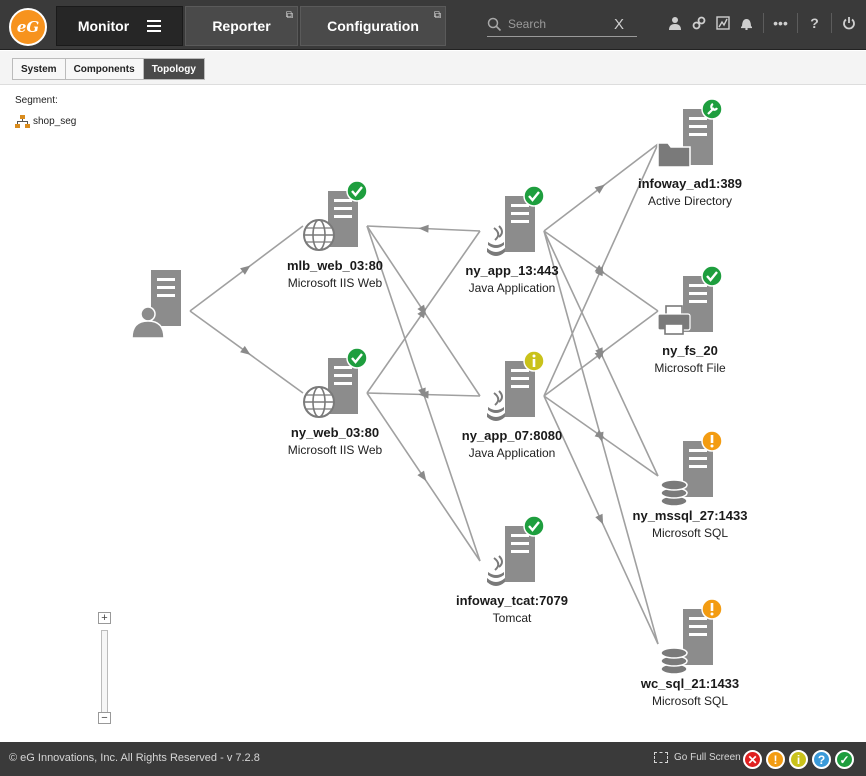  Describe the element at coordinates (512, 435) in the screenshot. I see `node-name: ny_app_07:8080` at that location.